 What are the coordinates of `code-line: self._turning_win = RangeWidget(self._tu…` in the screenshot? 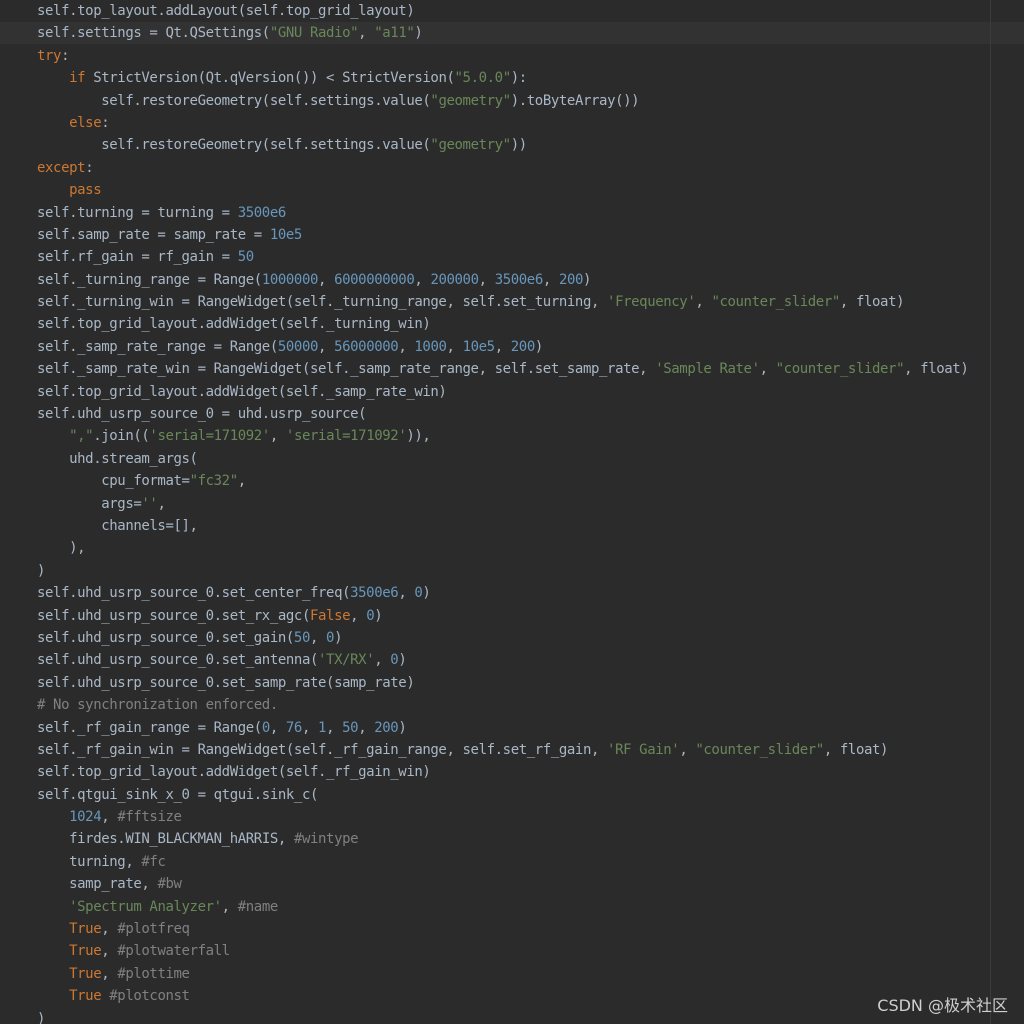 It's located at (502, 302).